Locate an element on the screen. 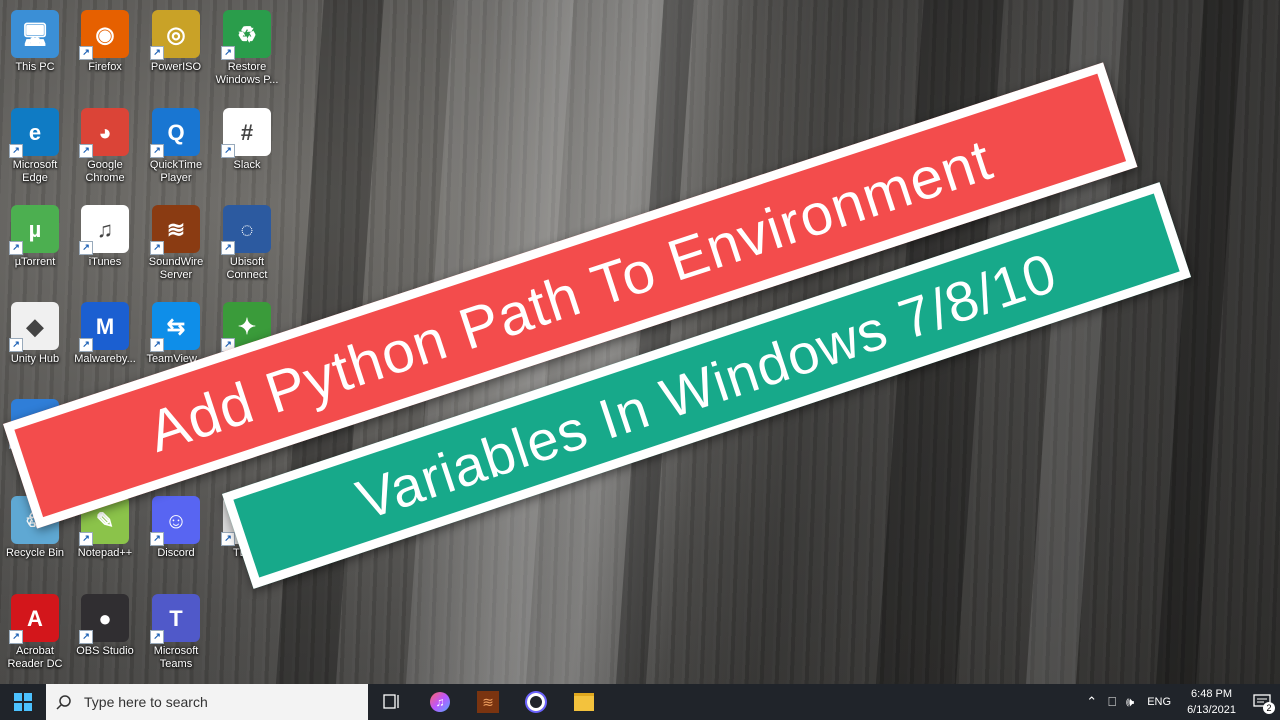  desktop-icon-label: Notepad++ is located at coordinates (105, 553).